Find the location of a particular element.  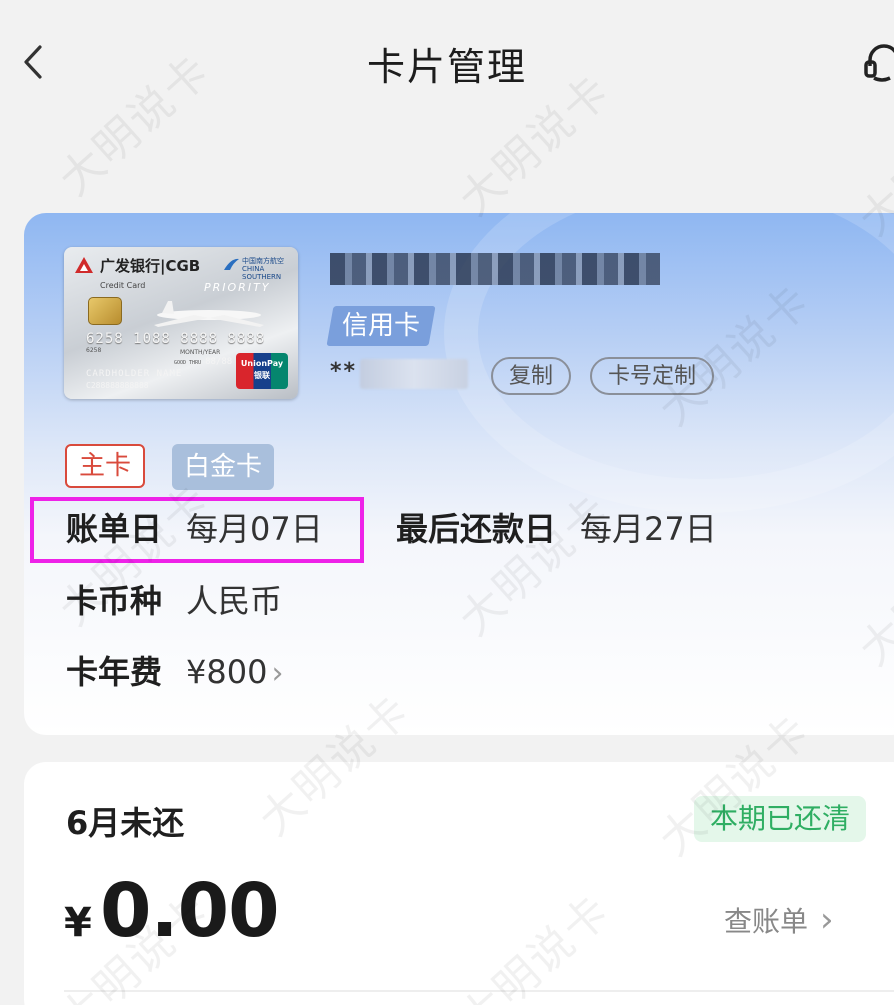

bill-month-label: 6月未还 is located at coordinates (125, 823).